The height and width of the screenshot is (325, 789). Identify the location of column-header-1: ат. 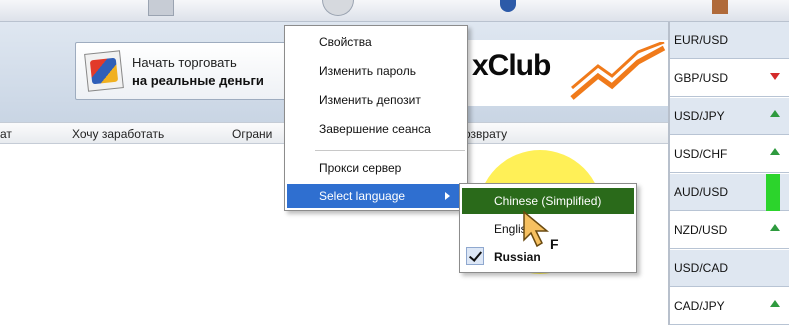
(6, 134).